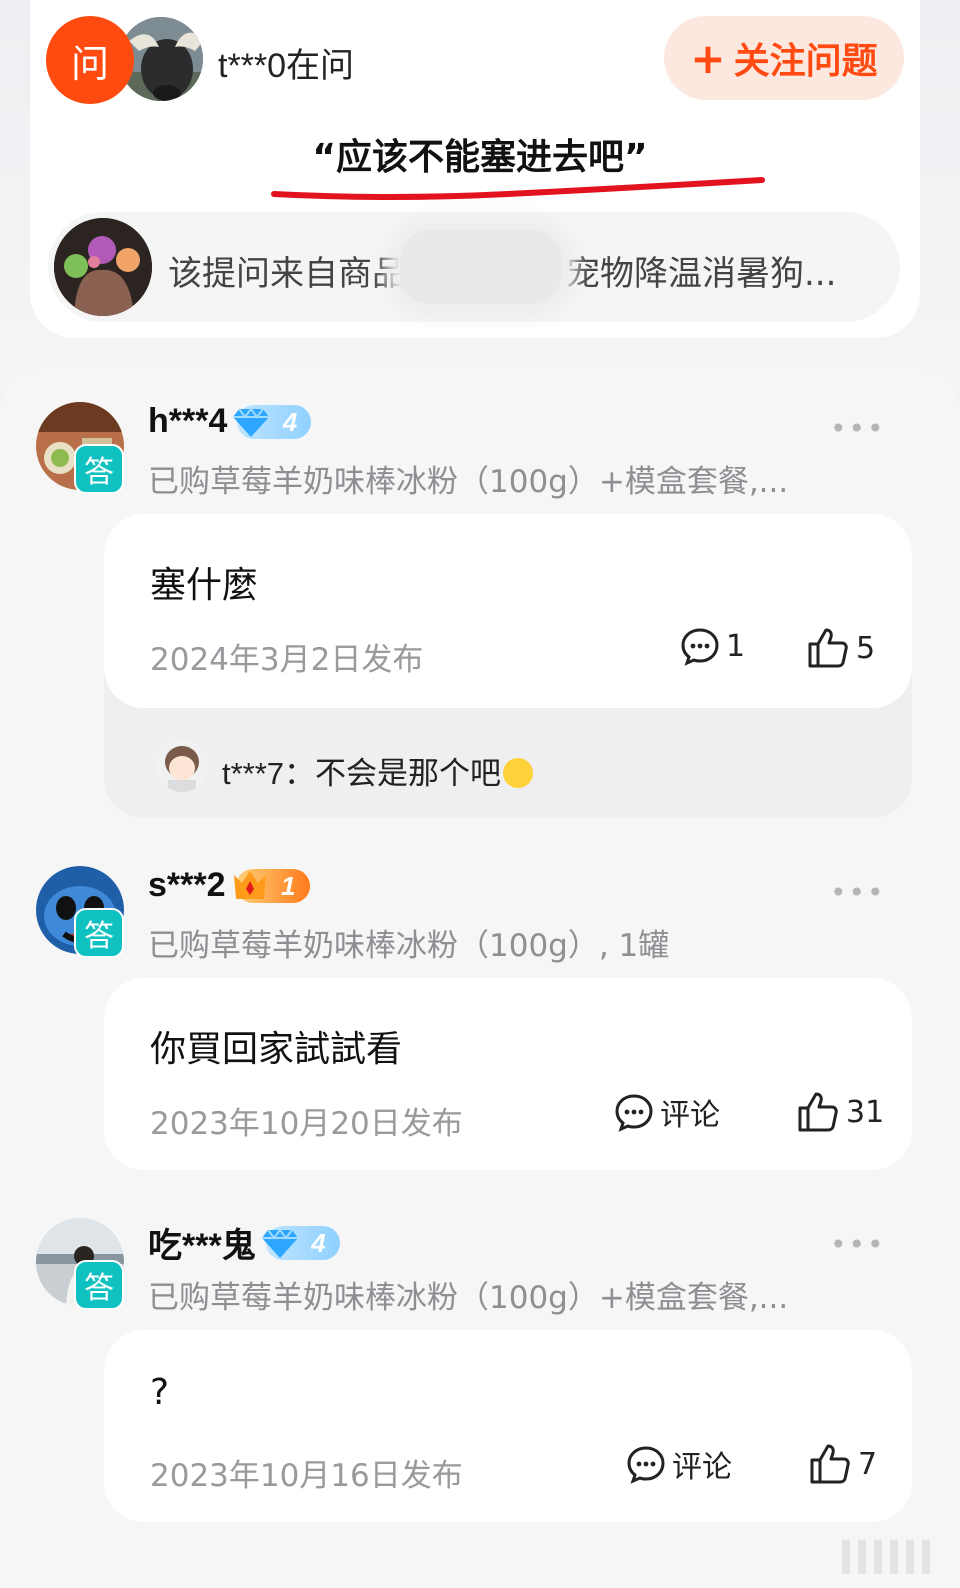 The width and height of the screenshot is (960, 1588). I want to click on smile-emoji-icon, so click(518, 773).